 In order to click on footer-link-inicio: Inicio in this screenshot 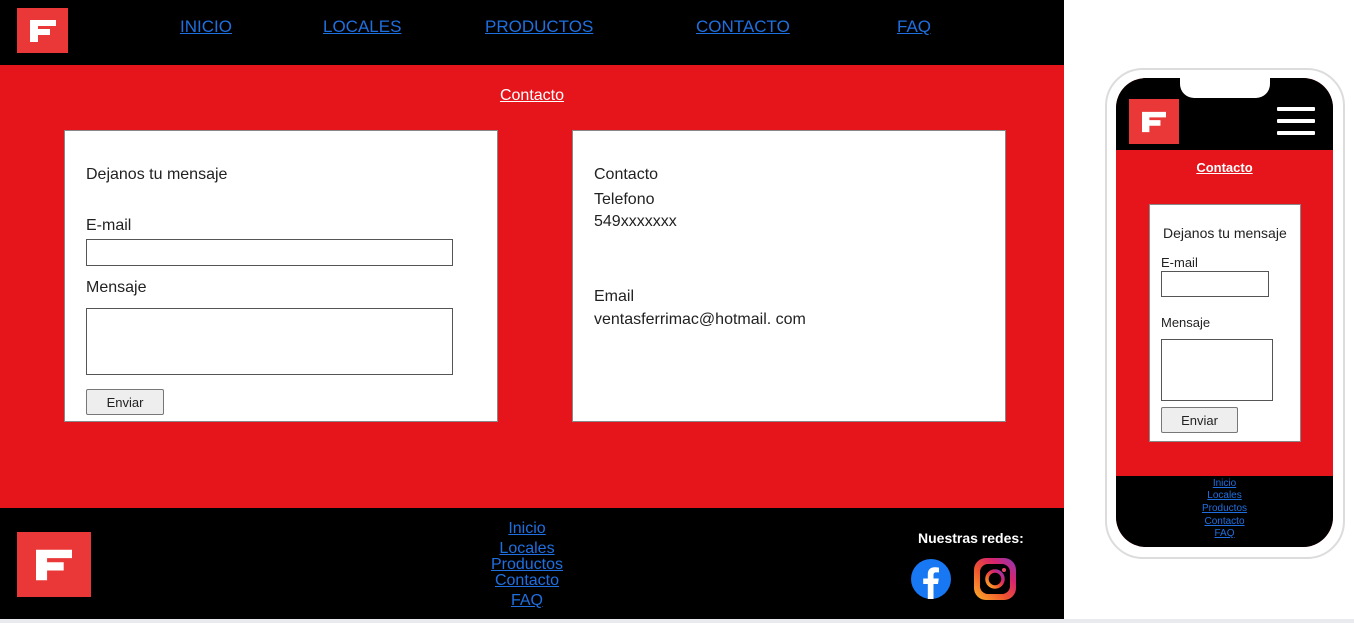, I will do `click(527, 529)`.